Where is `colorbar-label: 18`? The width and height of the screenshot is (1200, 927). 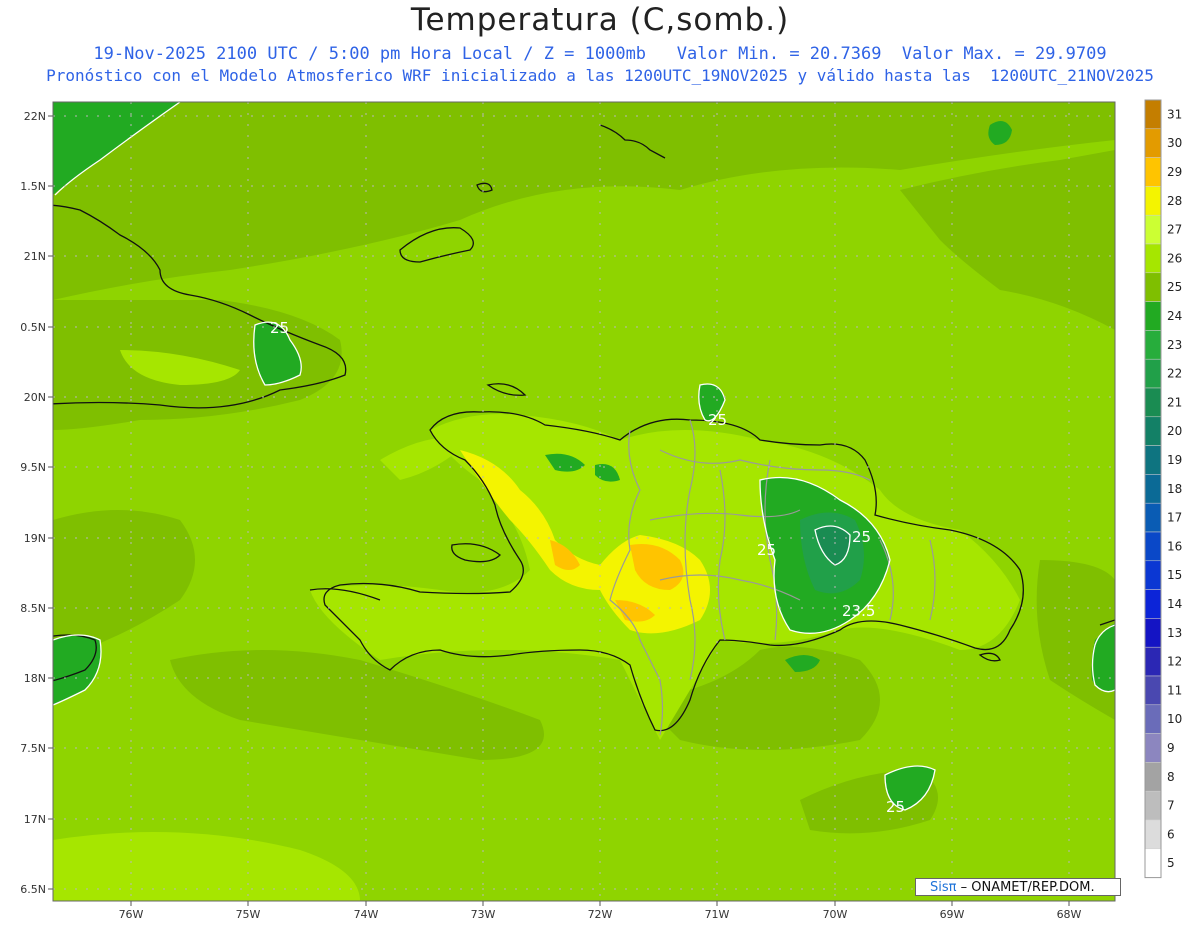 colorbar-label: 18 is located at coordinates (1174, 489).